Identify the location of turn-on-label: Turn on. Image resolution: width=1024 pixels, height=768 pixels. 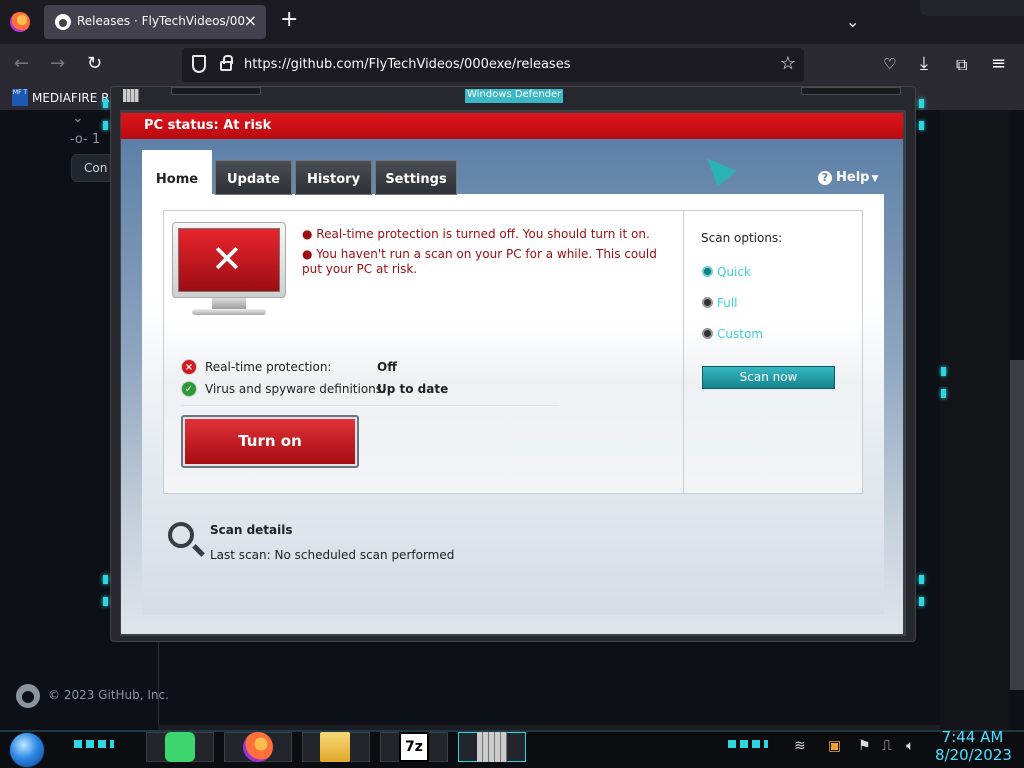
(270, 441).